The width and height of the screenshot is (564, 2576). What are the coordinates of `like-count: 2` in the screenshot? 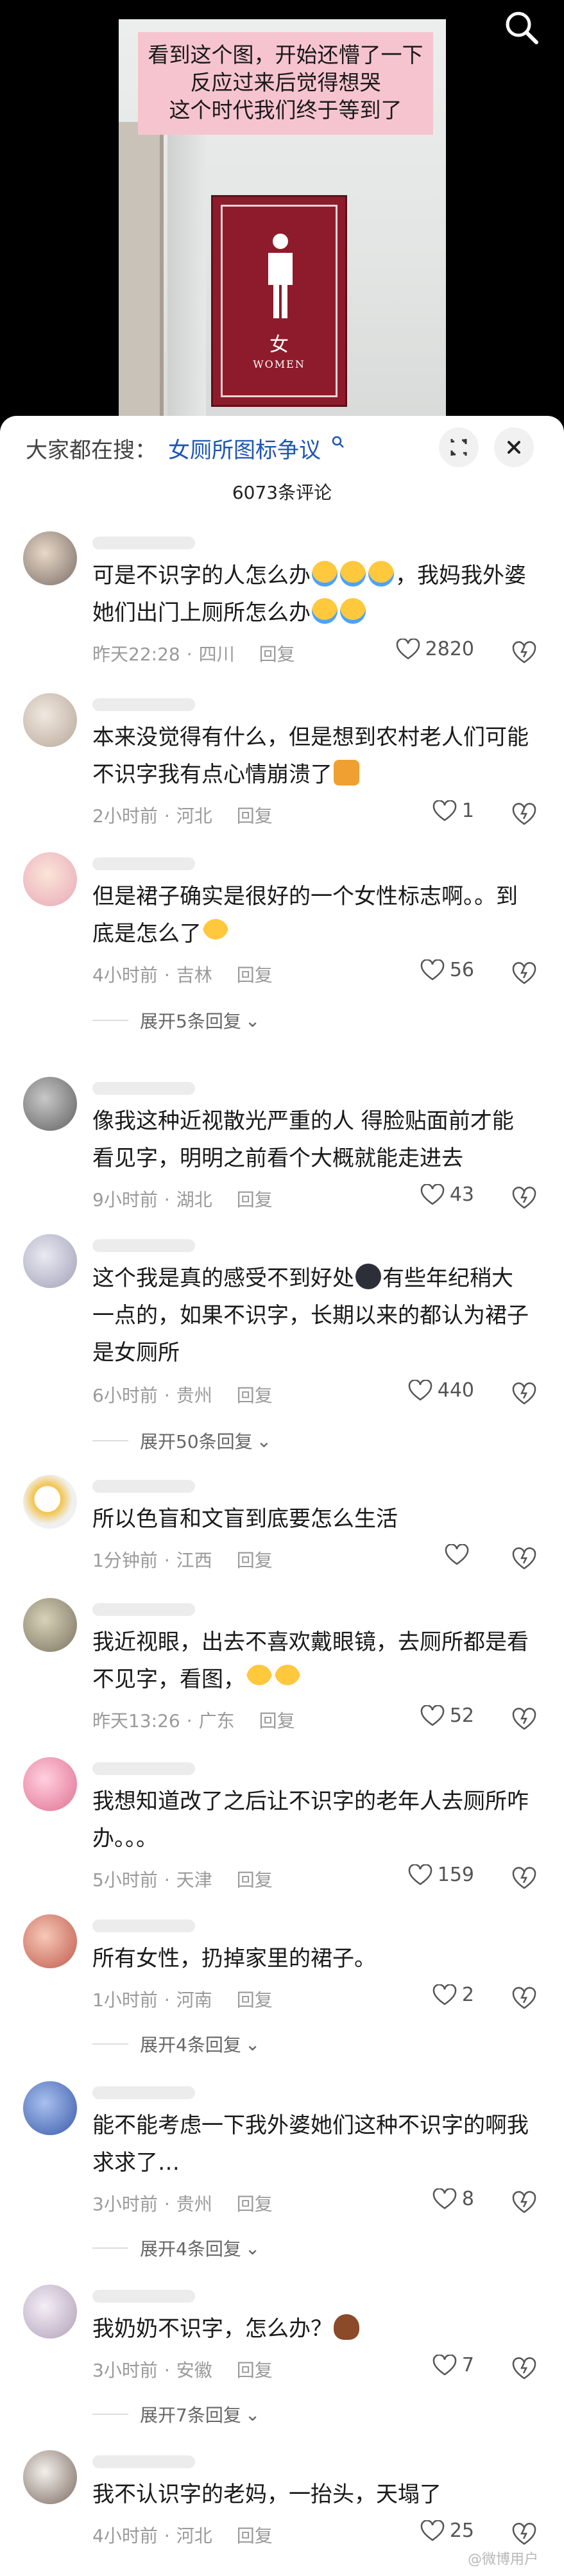 It's located at (467, 1995).